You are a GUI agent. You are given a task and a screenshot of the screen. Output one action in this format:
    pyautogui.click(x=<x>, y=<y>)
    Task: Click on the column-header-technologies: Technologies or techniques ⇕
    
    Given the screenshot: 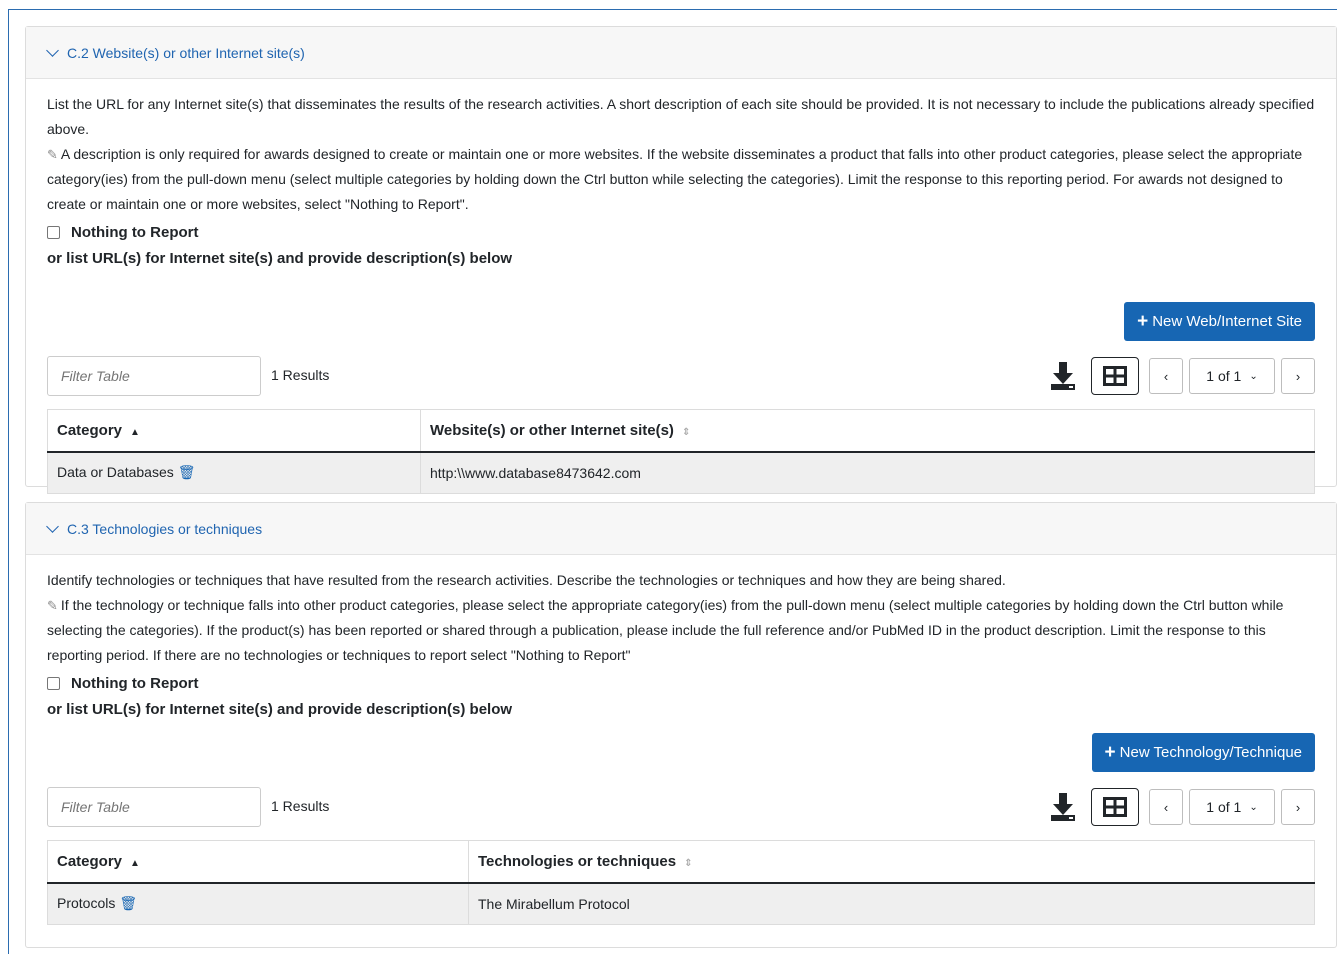 What is the action you would take?
    pyautogui.click(x=891, y=862)
    